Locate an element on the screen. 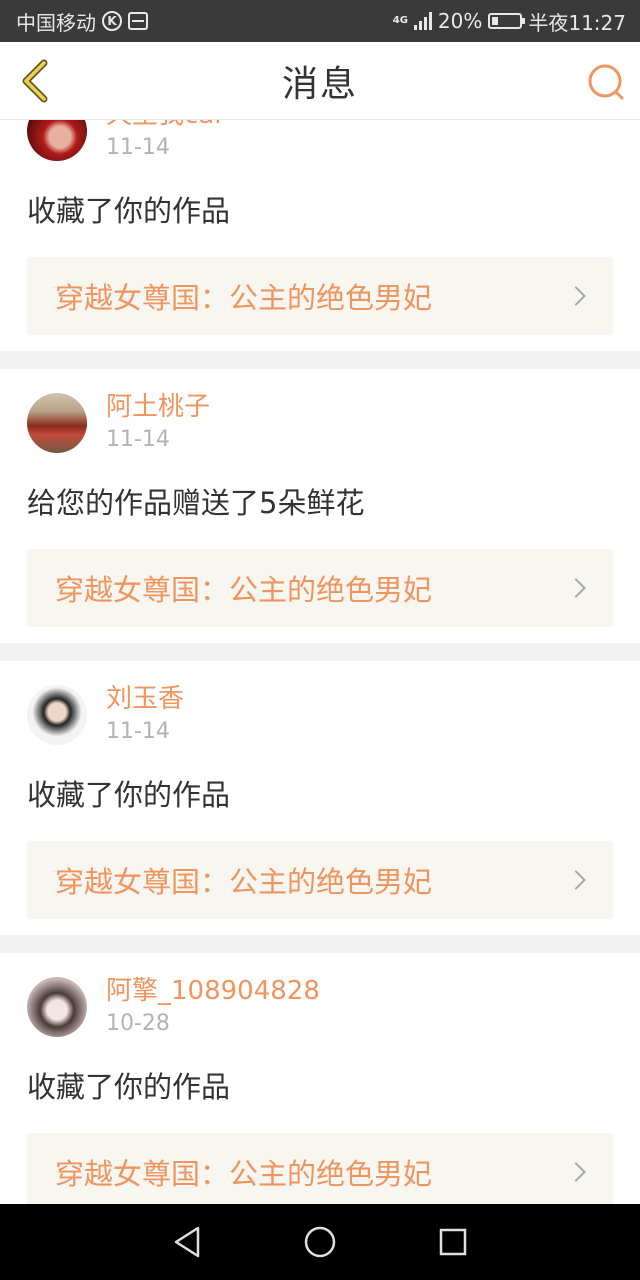 The width and height of the screenshot is (640, 1280). nav-home-button is located at coordinates (320, 1242).